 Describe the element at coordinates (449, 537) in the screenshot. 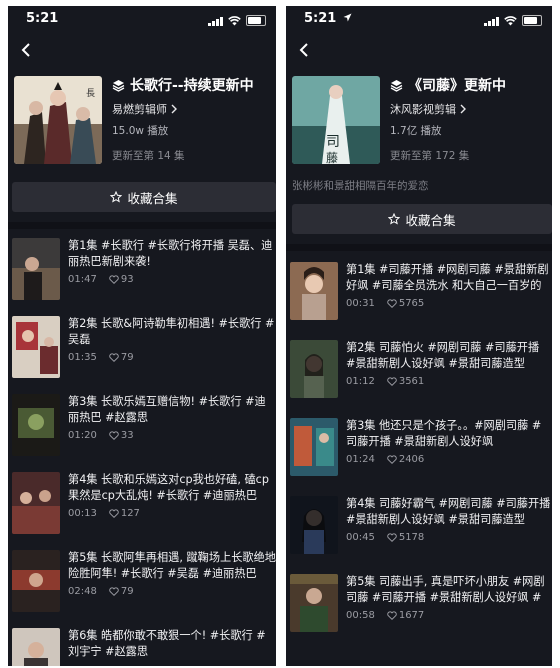

I see `episode-meta: 00:45 5178` at that location.